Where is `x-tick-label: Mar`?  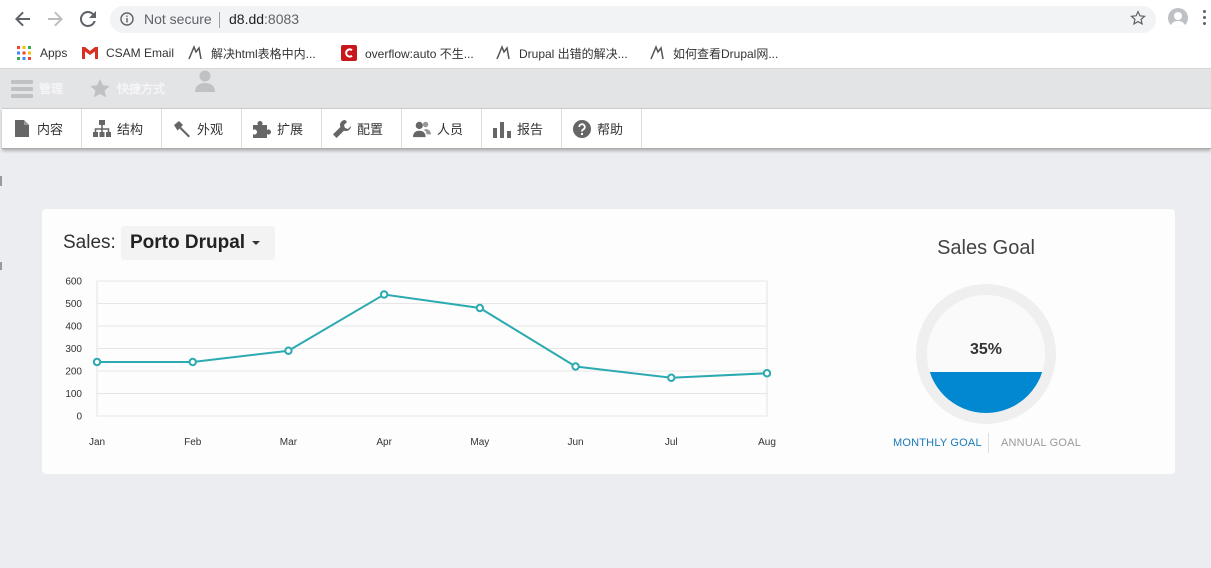
x-tick-label: Mar is located at coordinates (289, 442).